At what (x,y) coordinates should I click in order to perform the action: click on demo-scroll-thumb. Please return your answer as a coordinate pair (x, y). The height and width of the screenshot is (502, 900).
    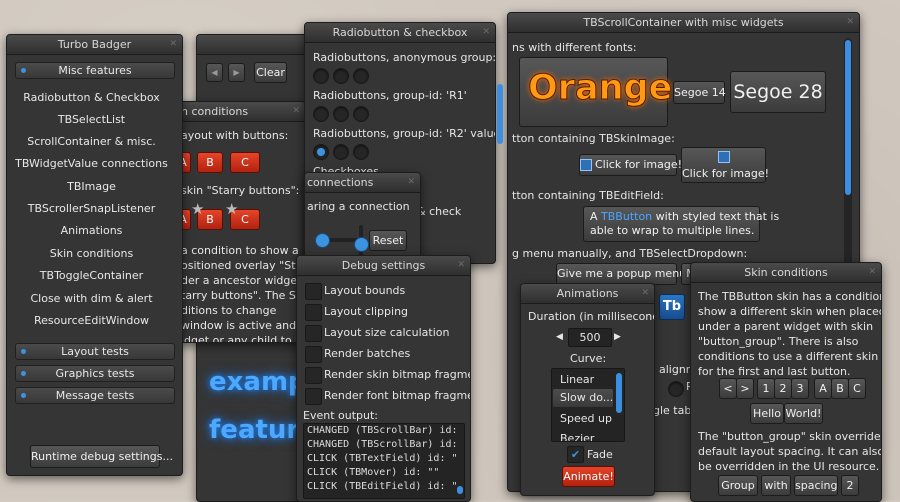
    Looking at the image, I should click on (500, 114).